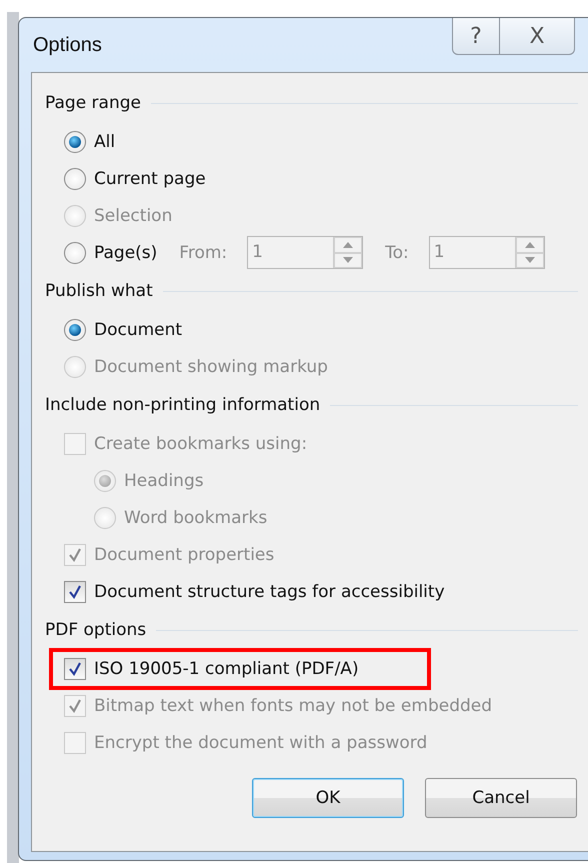  What do you see at coordinates (67, 45) in the screenshot?
I see `window-title: Options` at bounding box center [67, 45].